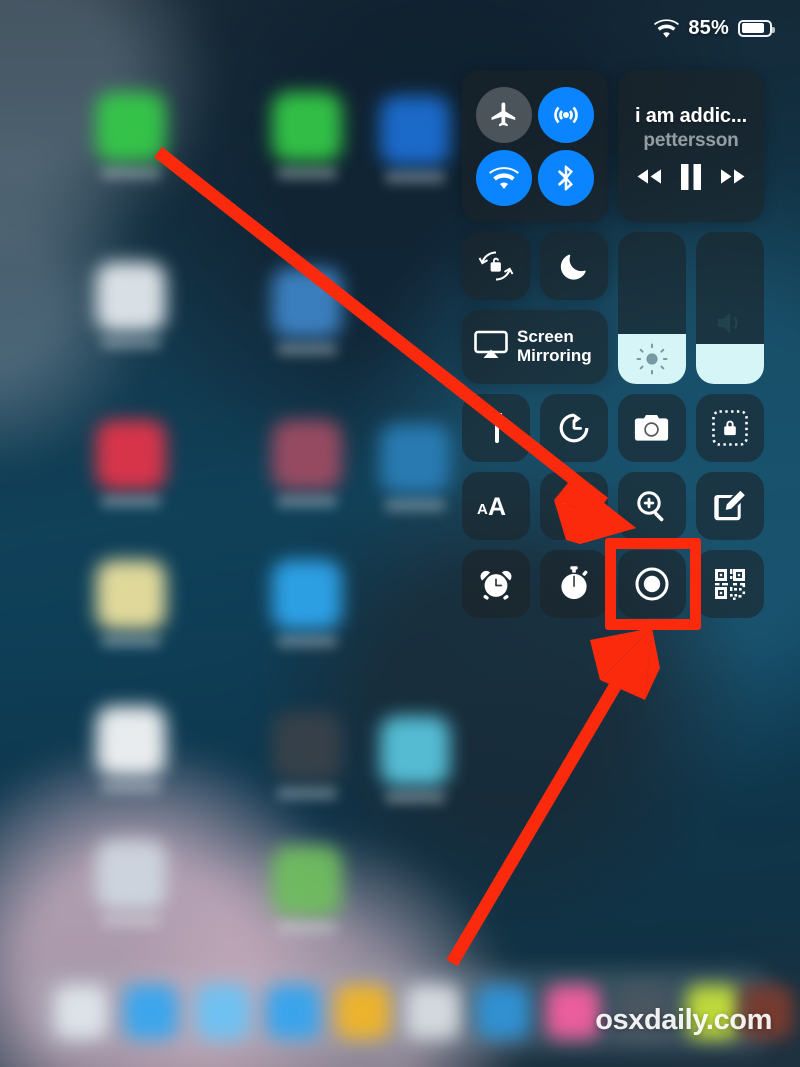 Image resolution: width=800 pixels, height=1067 pixels. I want to click on text-size-button: A A, so click(496, 506).